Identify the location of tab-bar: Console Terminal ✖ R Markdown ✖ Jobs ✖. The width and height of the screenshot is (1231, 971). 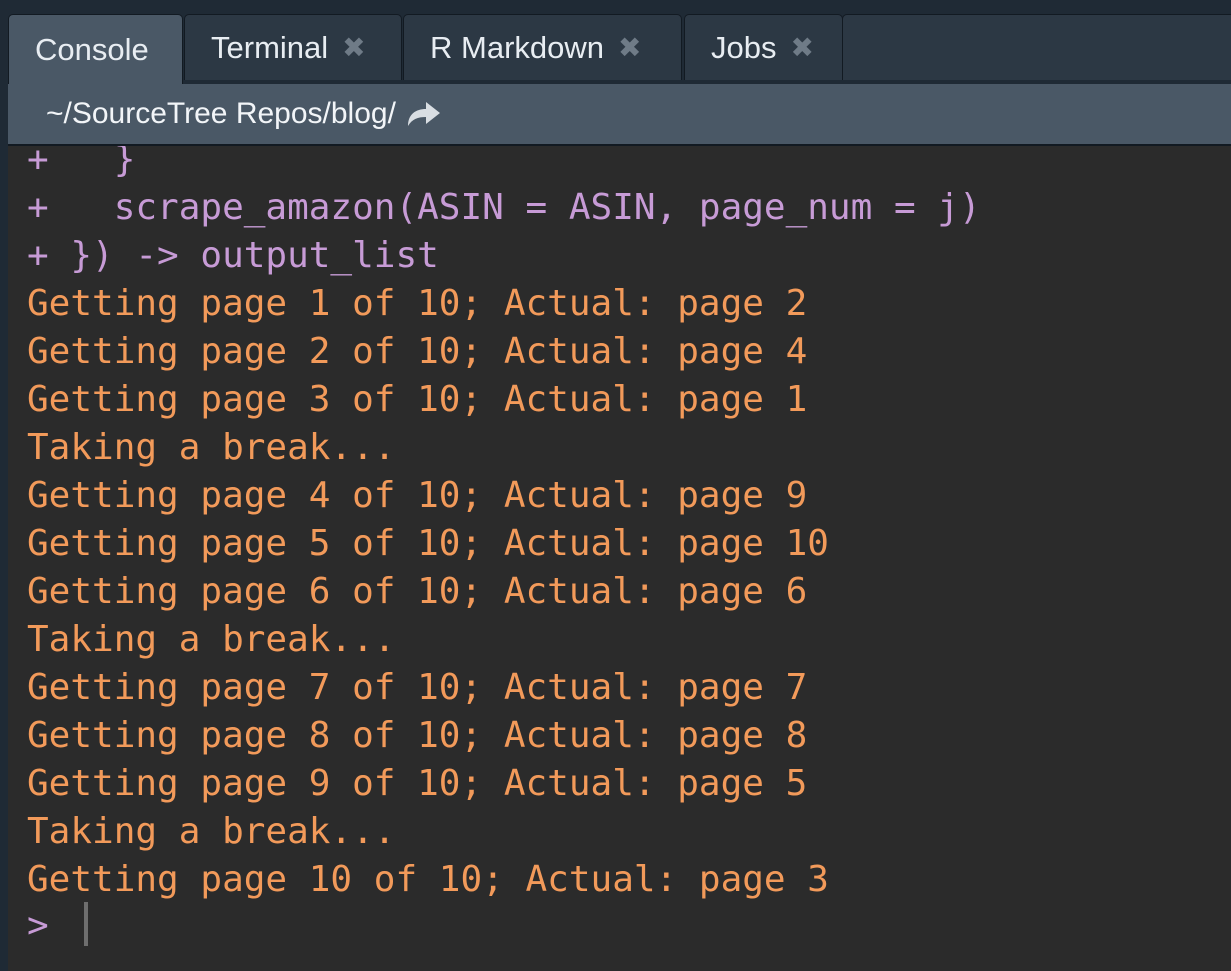
(615, 42).